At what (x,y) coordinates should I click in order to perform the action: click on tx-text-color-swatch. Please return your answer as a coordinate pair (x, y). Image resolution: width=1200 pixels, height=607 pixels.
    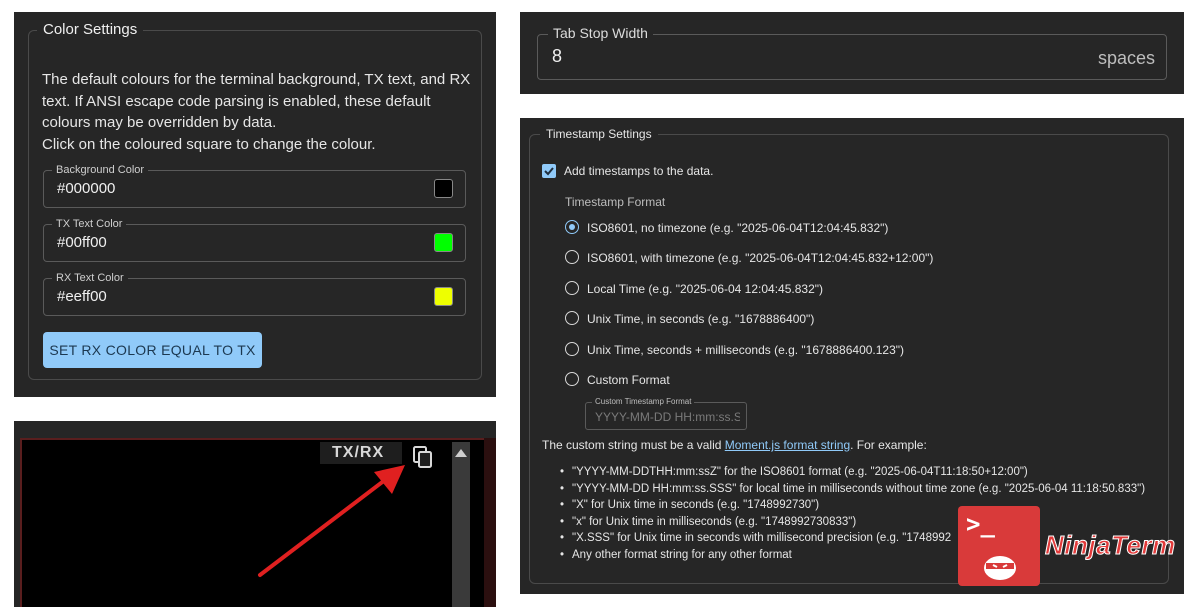
    Looking at the image, I should click on (443, 242).